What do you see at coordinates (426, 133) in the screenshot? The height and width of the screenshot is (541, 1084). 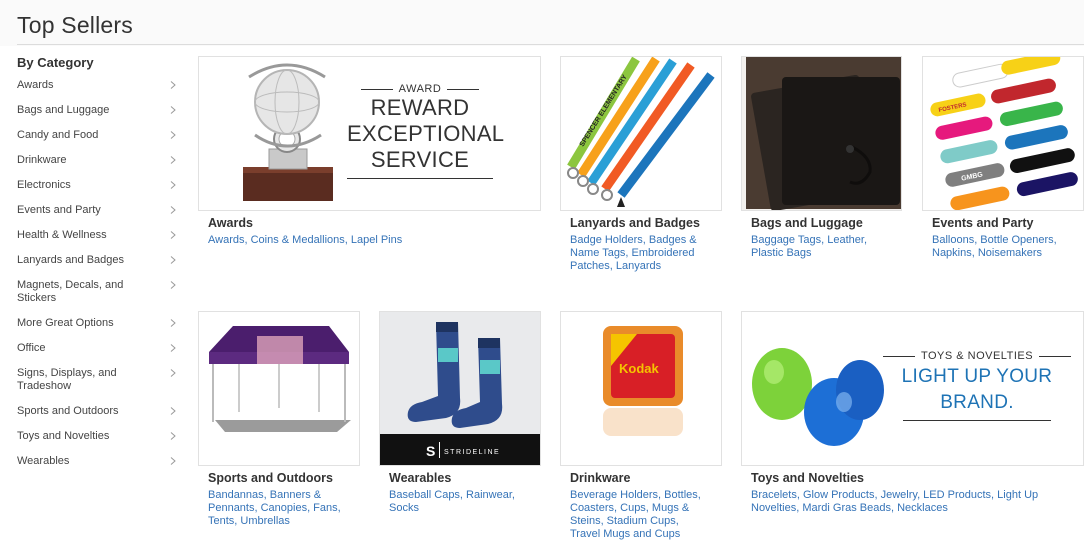 I see `awards-banner-line2: EXCEPTIONAL` at bounding box center [426, 133].